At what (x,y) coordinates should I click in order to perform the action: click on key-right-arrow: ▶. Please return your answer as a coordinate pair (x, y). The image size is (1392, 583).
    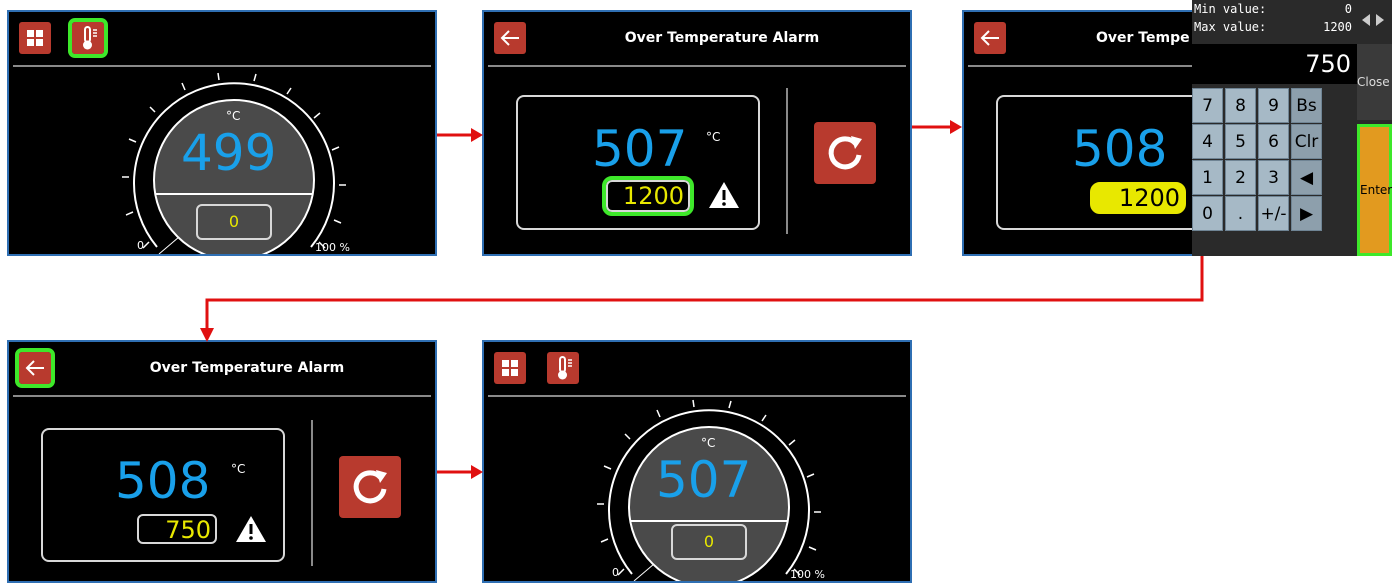
    Looking at the image, I should click on (1306, 213).